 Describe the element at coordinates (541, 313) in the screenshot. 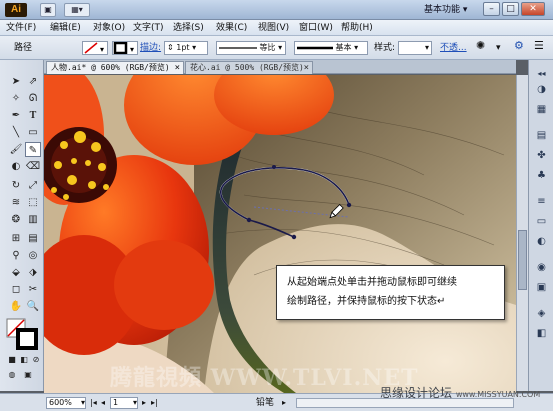

I see `layers-panel-icon: ◈` at that location.